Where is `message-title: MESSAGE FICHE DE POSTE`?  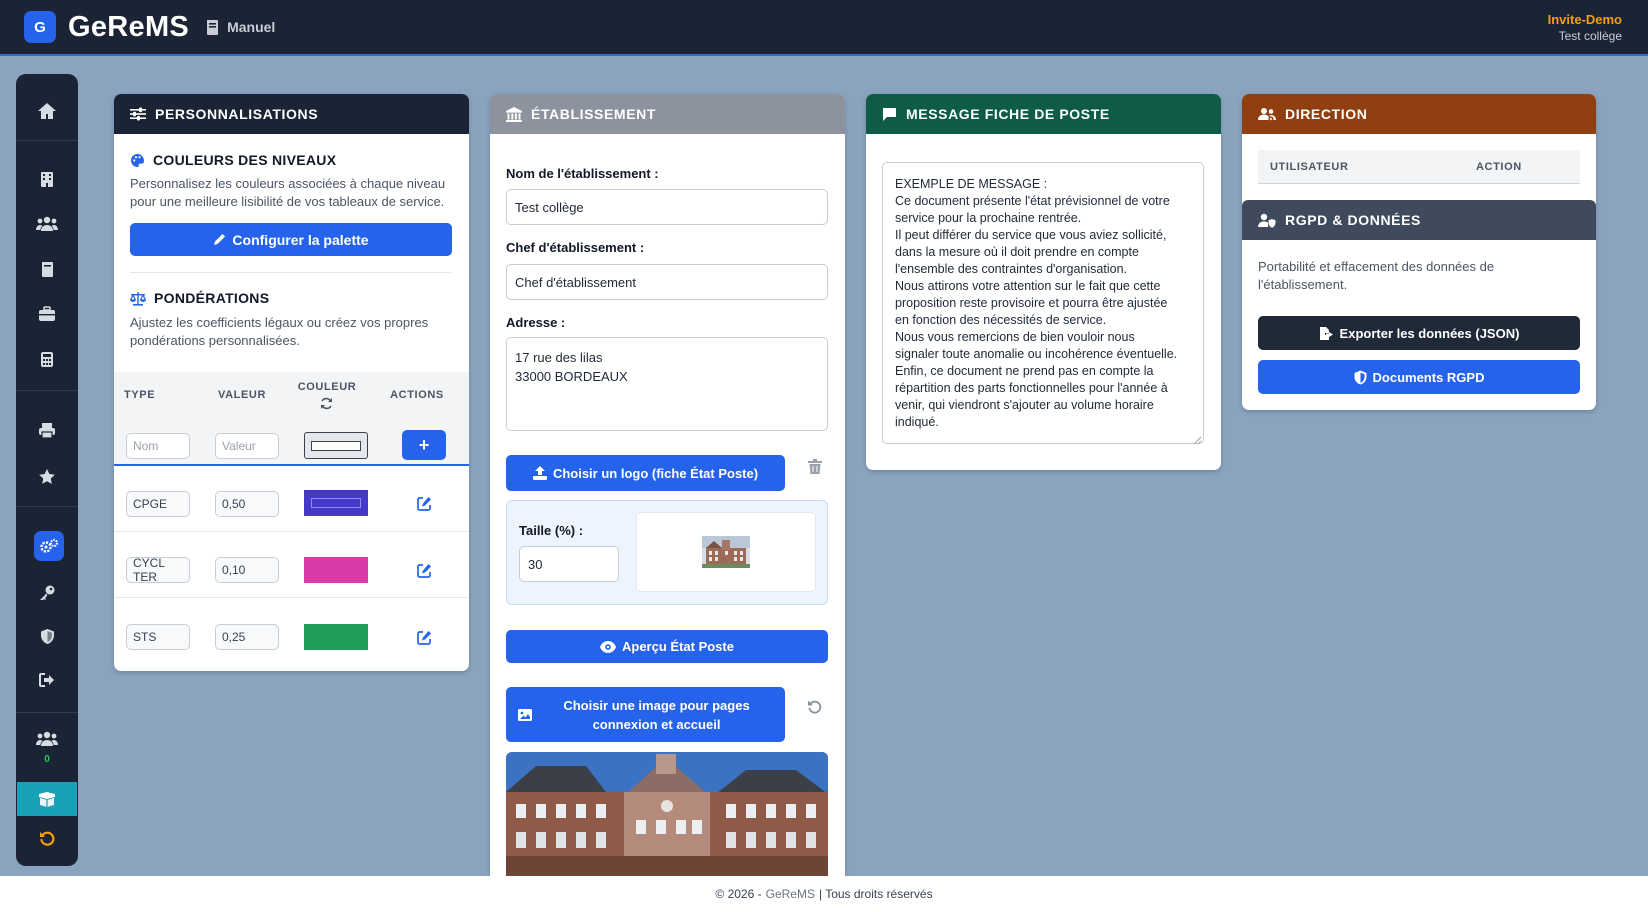 message-title: MESSAGE FICHE DE POSTE is located at coordinates (1008, 114).